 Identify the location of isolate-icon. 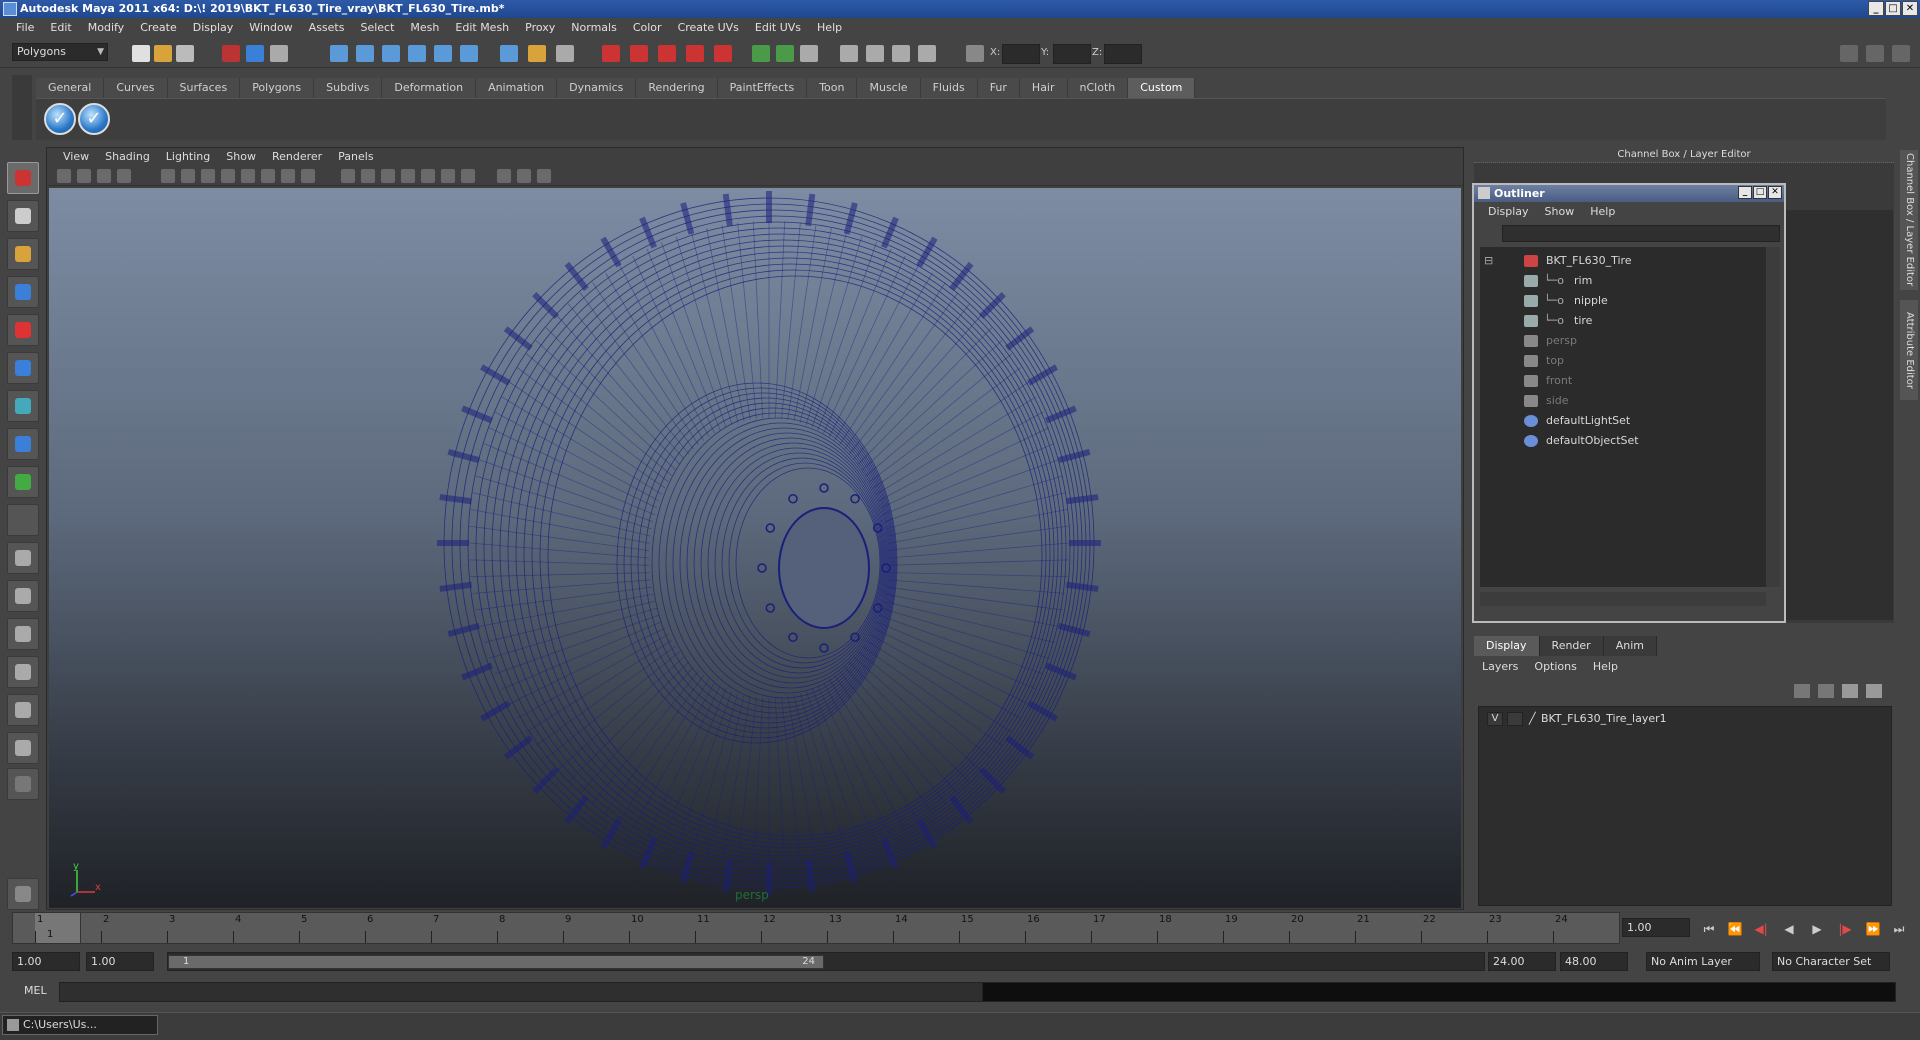
(504, 176).